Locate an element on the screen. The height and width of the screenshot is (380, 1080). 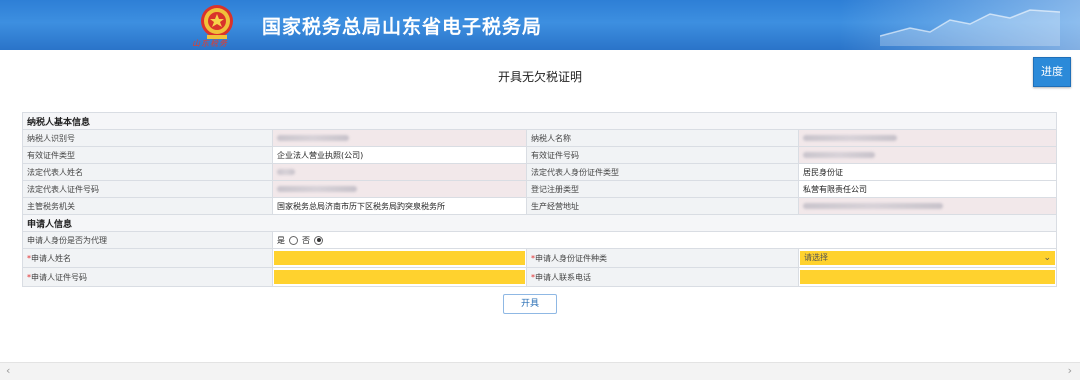
agent-yes-radio is located at coordinates (293, 240).